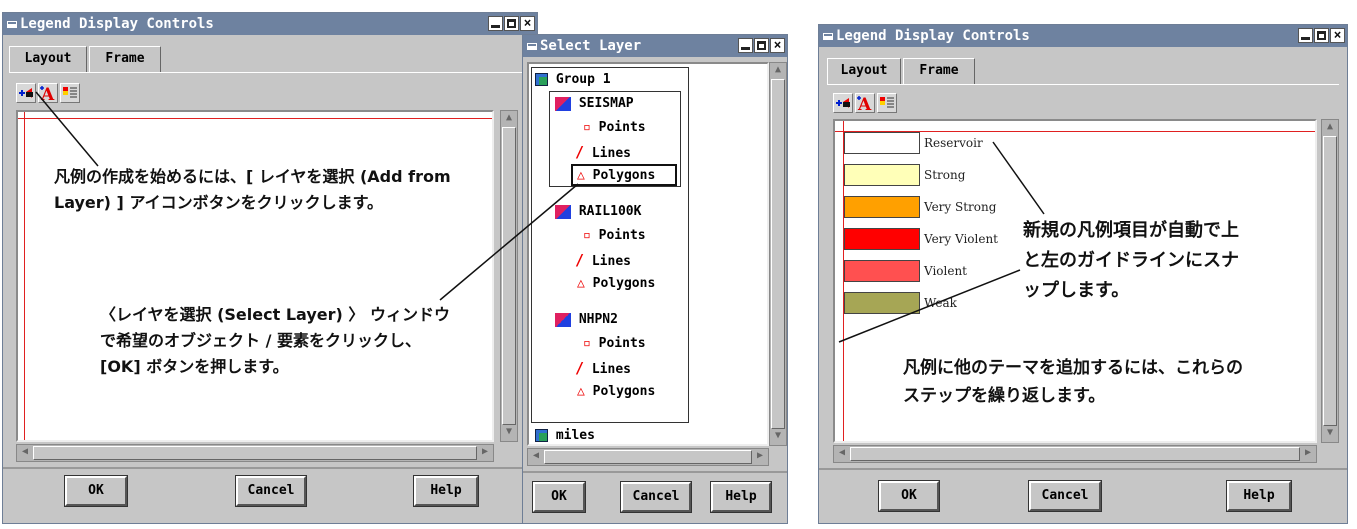  I want to click on title-bar: Select Layer ×, so click(655, 46).